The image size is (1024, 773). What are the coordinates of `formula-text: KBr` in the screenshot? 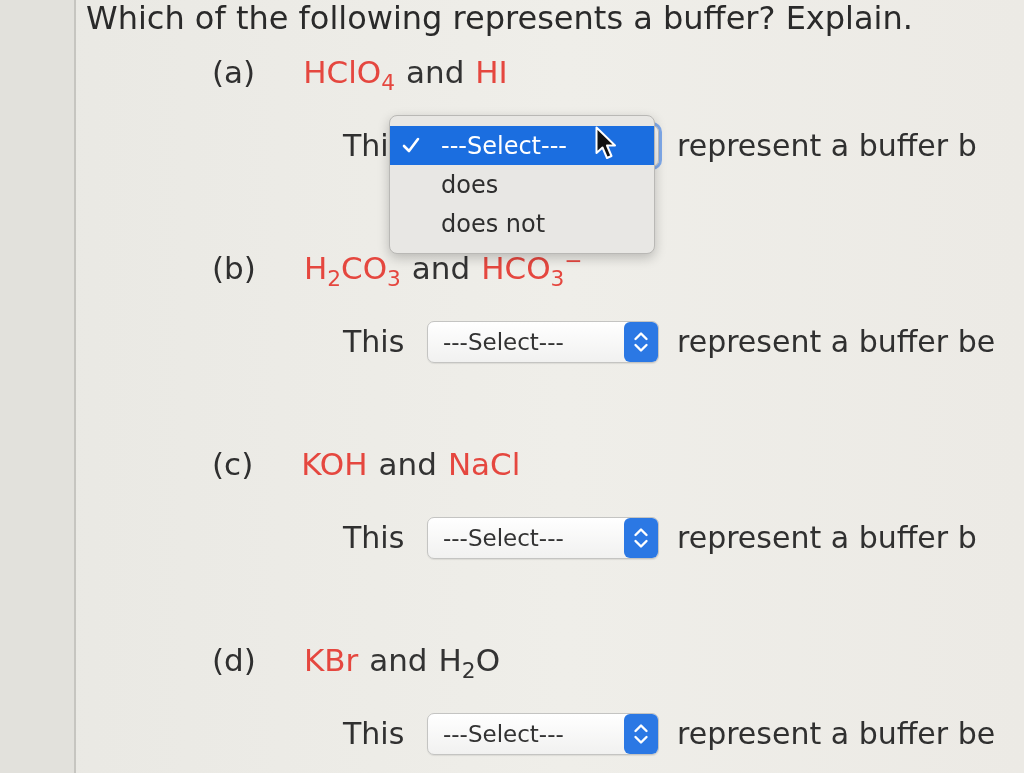 It's located at (331, 660).